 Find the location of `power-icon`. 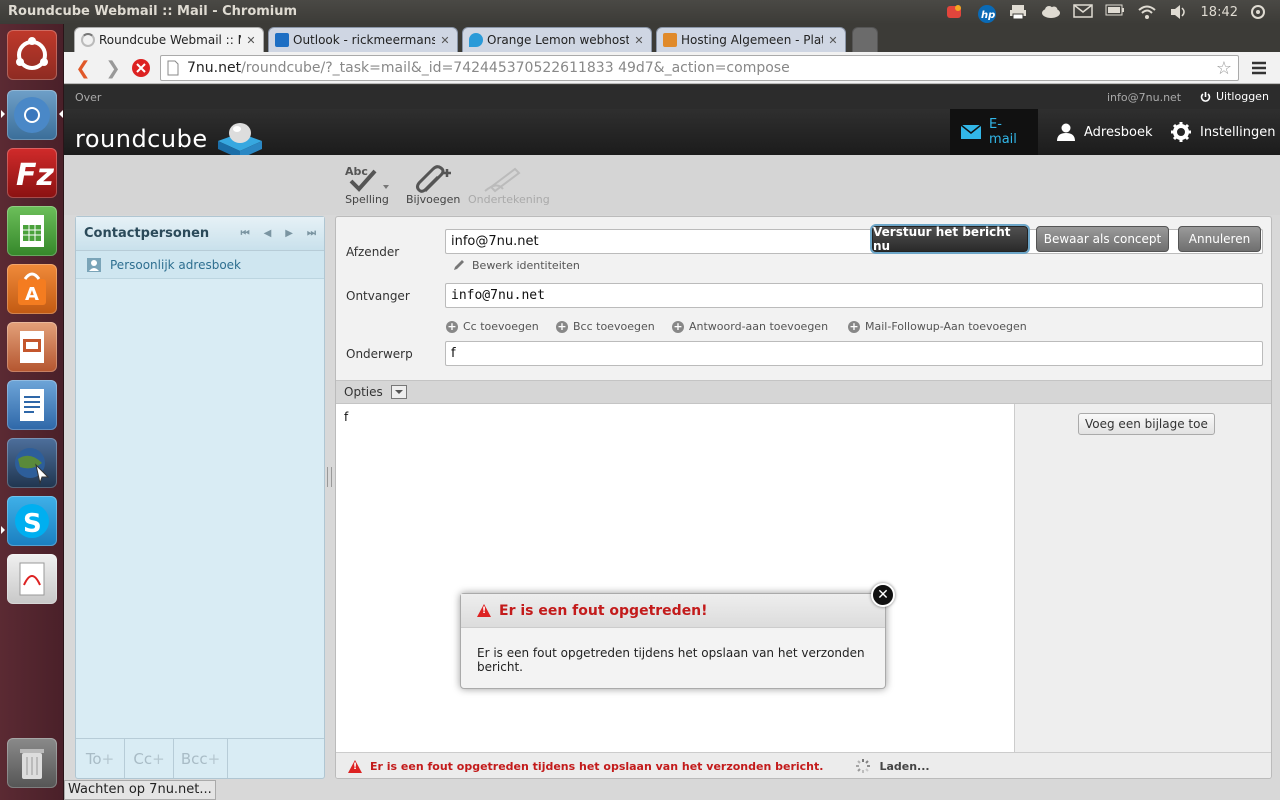

power-icon is located at coordinates (1205, 97).